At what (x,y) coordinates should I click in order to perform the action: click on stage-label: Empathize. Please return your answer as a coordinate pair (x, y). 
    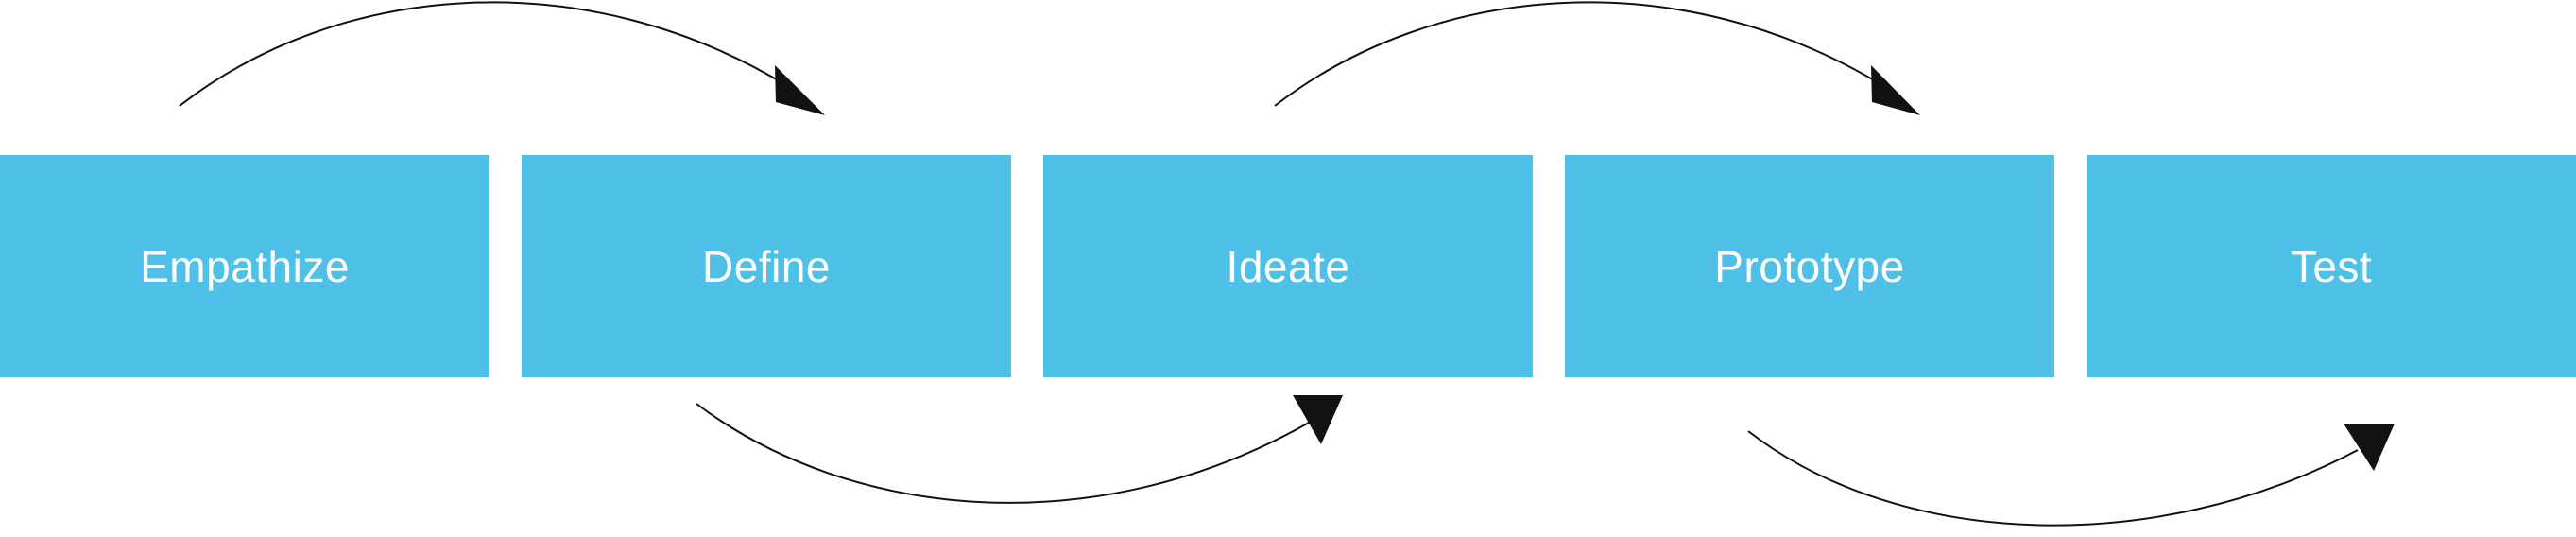
    Looking at the image, I should click on (245, 266).